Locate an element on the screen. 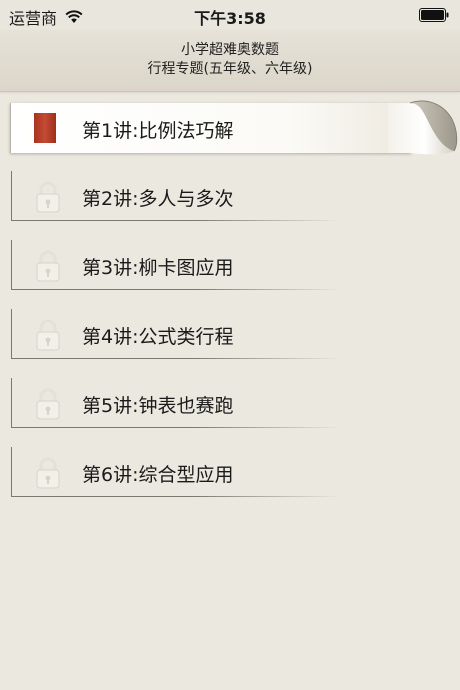 This screenshot has height=690, width=460. status-time: 下午3:58 is located at coordinates (230, 18).